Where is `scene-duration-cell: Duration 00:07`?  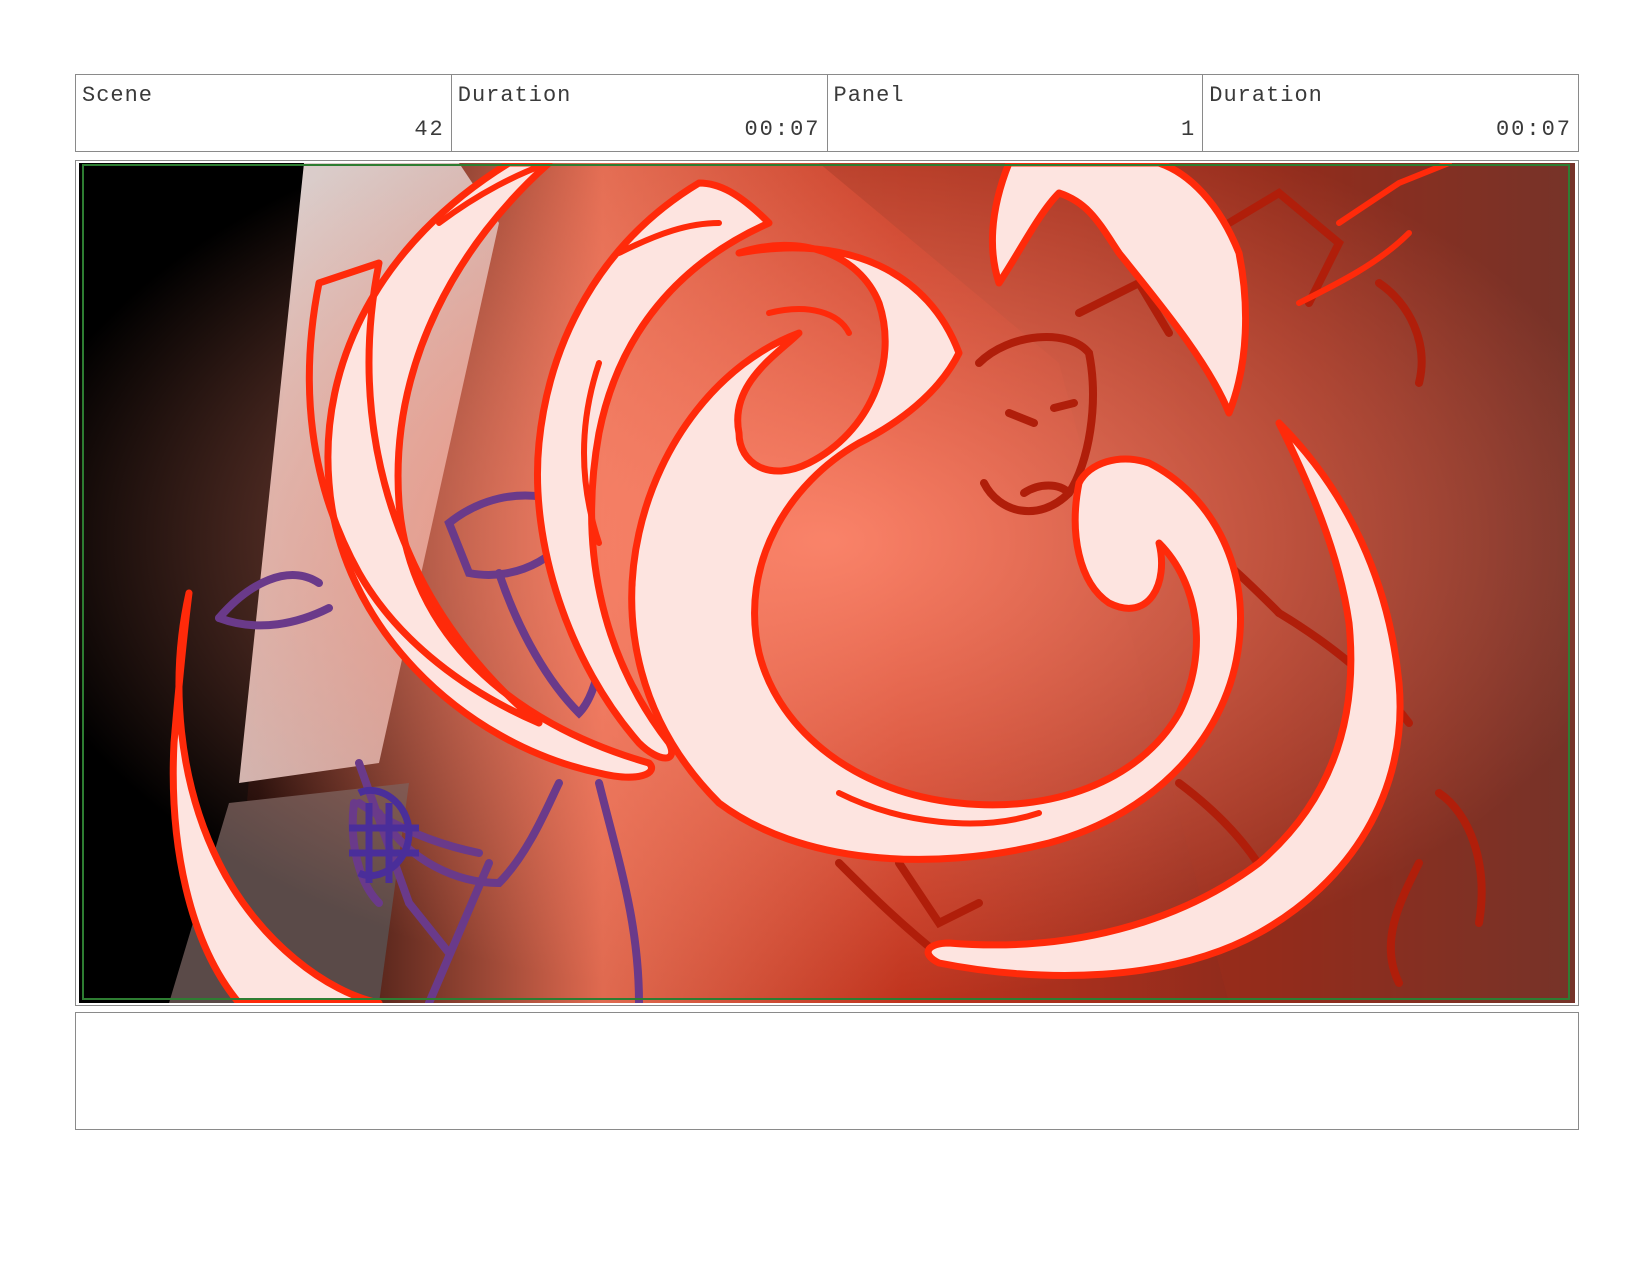 scene-duration-cell: Duration 00:07 is located at coordinates (640, 113).